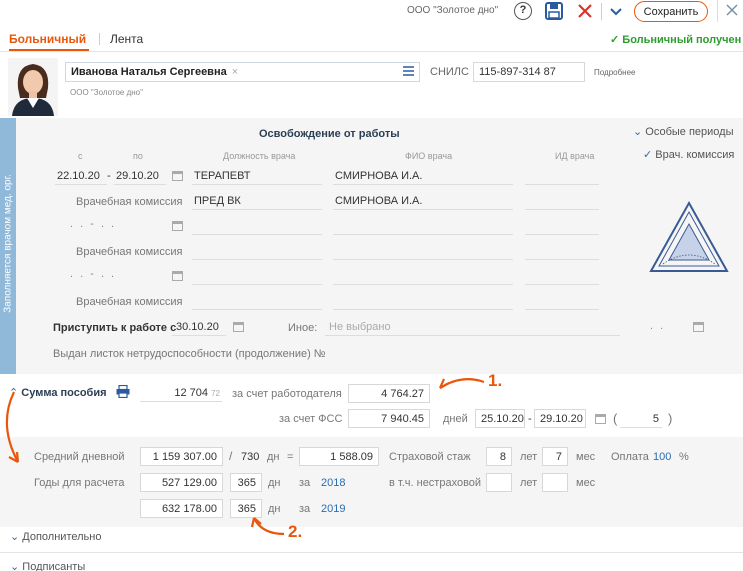  I want to click on annotation-two: 2., so click(295, 531).